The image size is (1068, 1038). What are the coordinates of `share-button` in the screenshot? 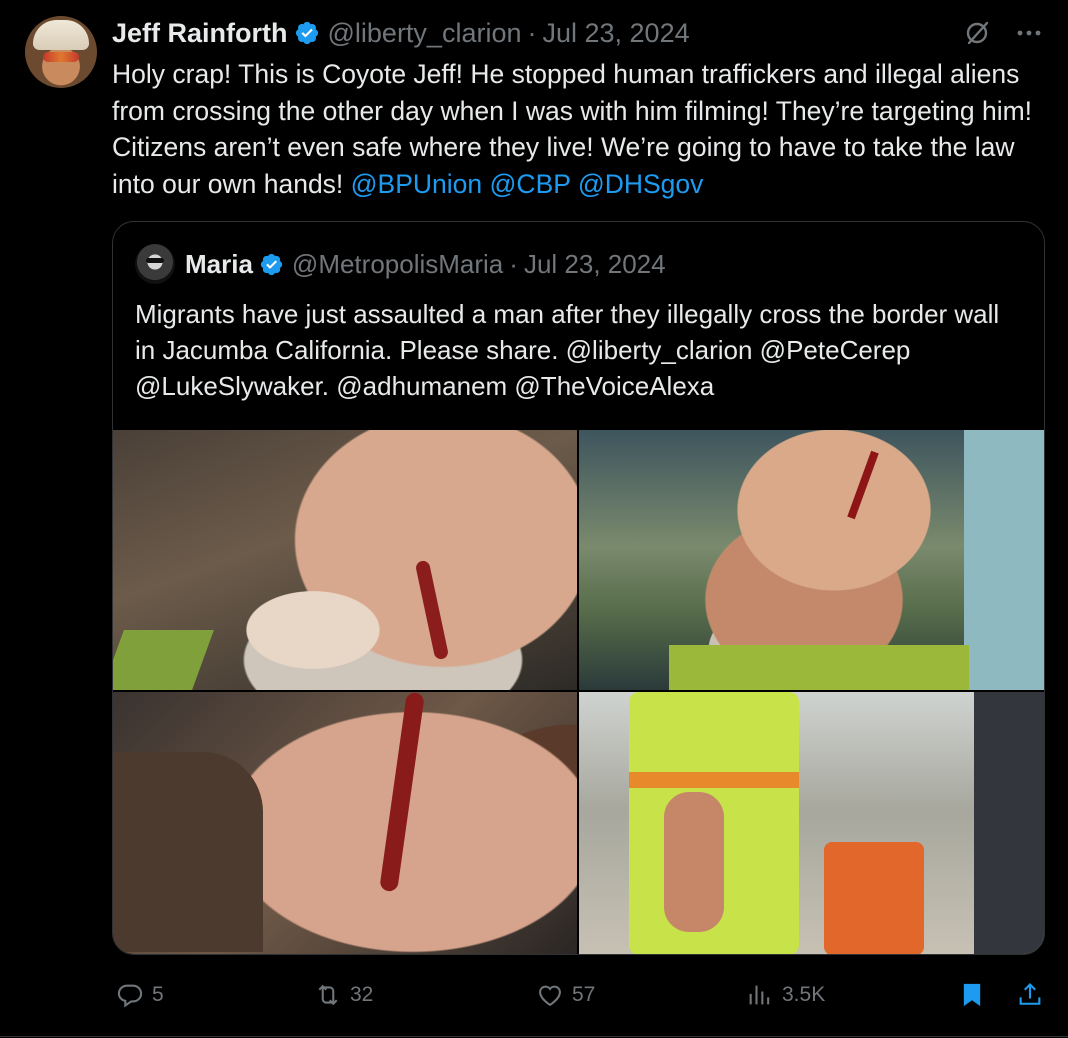 It's located at (1030, 995).